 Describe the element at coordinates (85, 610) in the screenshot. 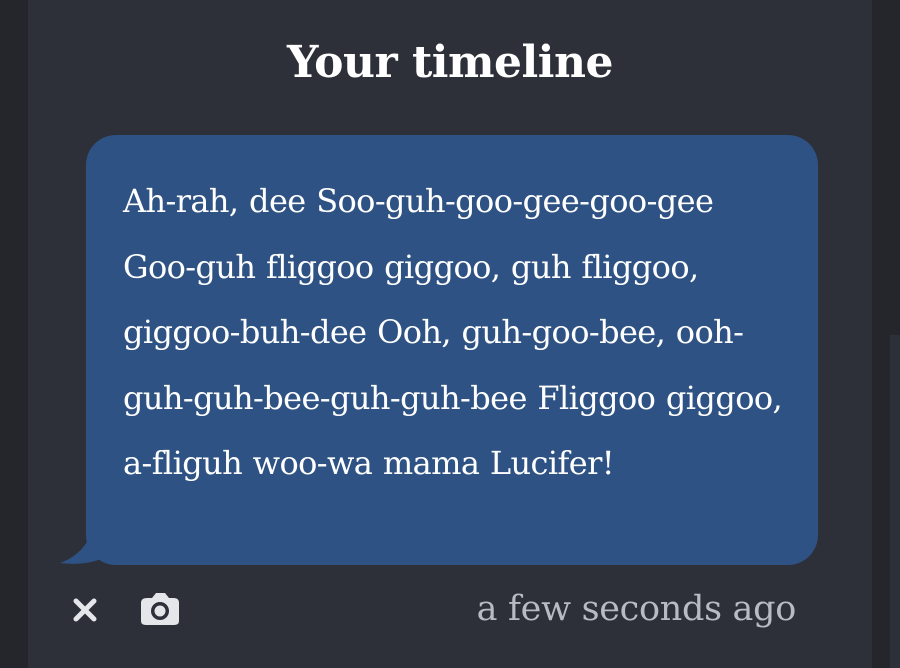

I see `close-icon` at that location.